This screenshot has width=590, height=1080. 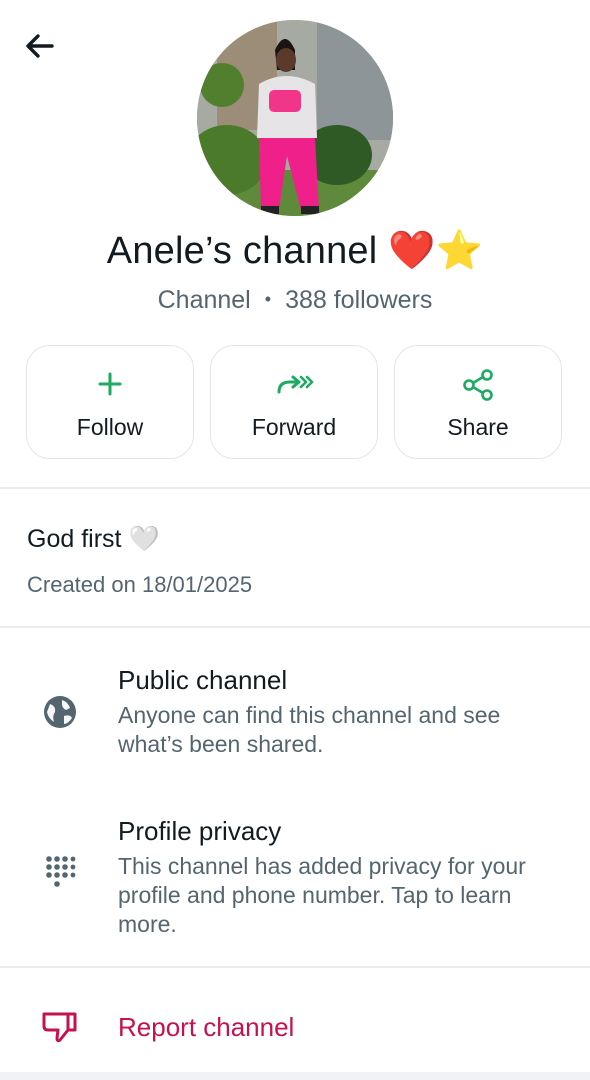 I want to click on share-label: Share, so click(x=478, y=427).